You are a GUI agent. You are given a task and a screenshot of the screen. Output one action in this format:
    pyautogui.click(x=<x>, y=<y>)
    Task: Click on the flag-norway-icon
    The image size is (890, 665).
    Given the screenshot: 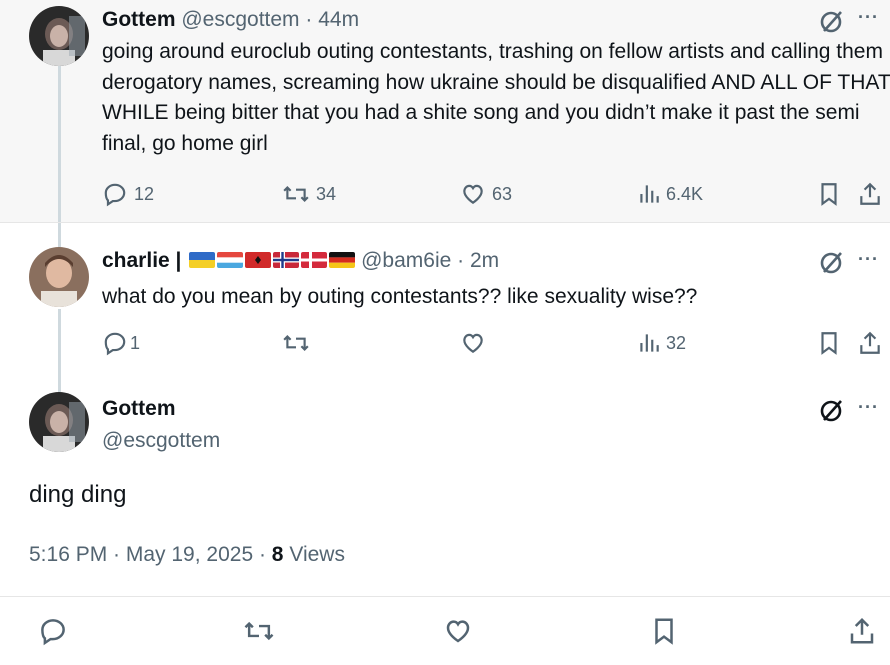 What is the action you would take?
    pyautogui.click(x=286, y=260)
    